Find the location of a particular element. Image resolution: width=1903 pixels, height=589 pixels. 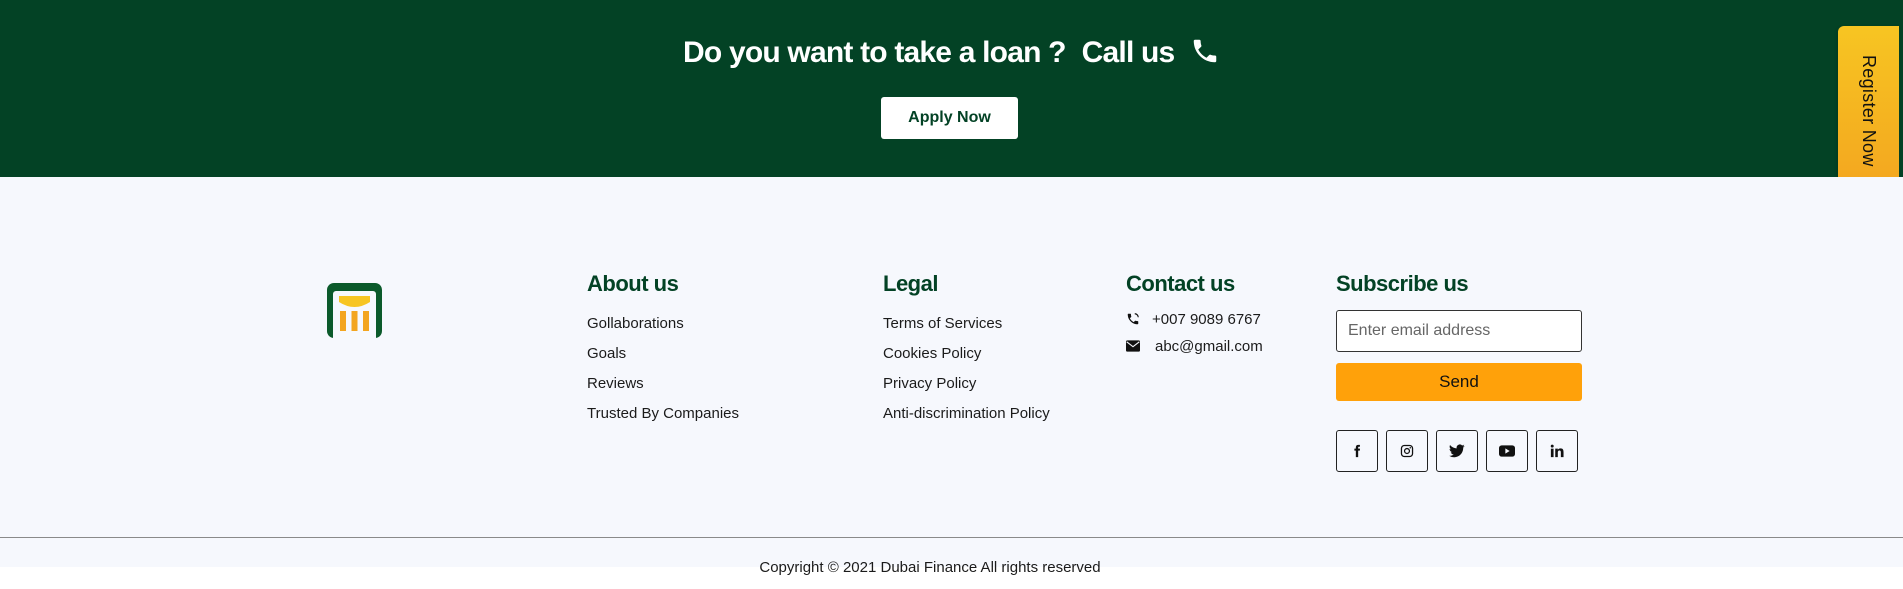

list-item: Anti-discrimination Policy is located at coordinates (966, 420).